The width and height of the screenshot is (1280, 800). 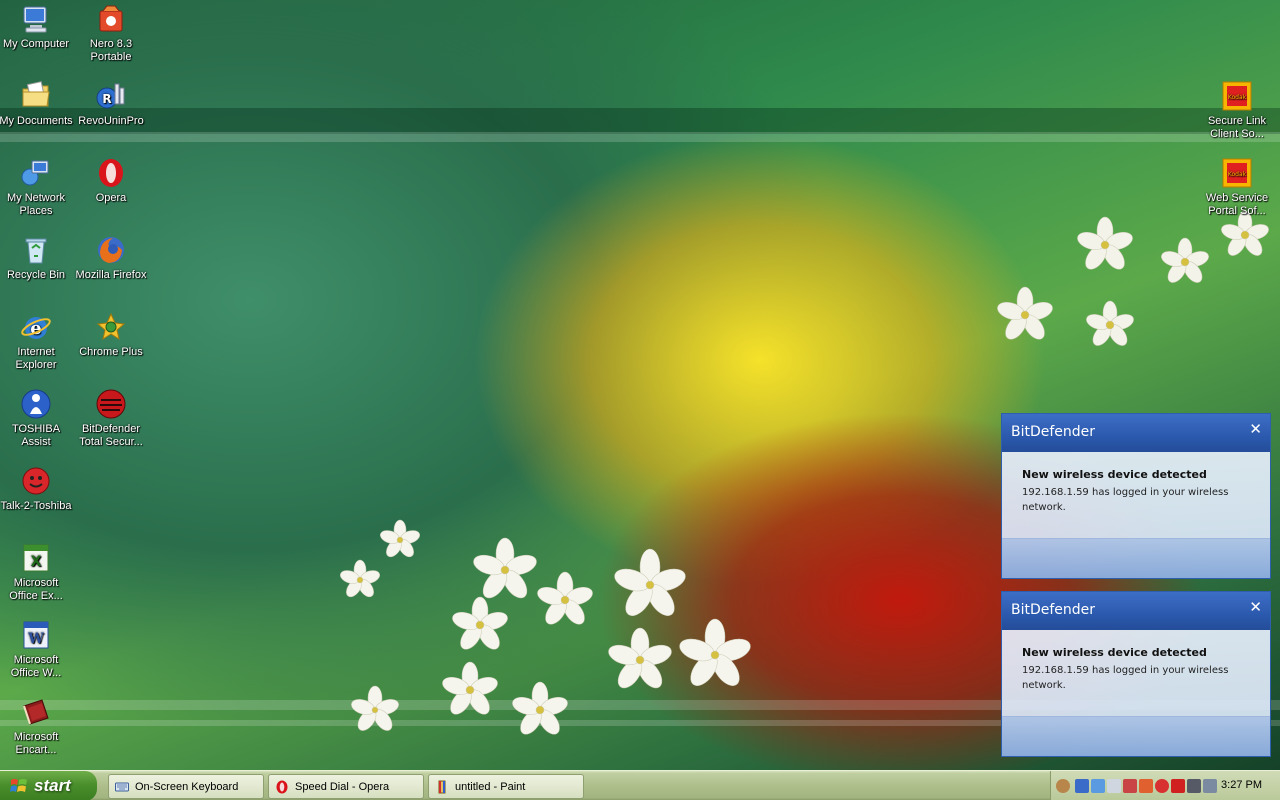 I want to click on word-icon: W, so click(x=36, y=635).